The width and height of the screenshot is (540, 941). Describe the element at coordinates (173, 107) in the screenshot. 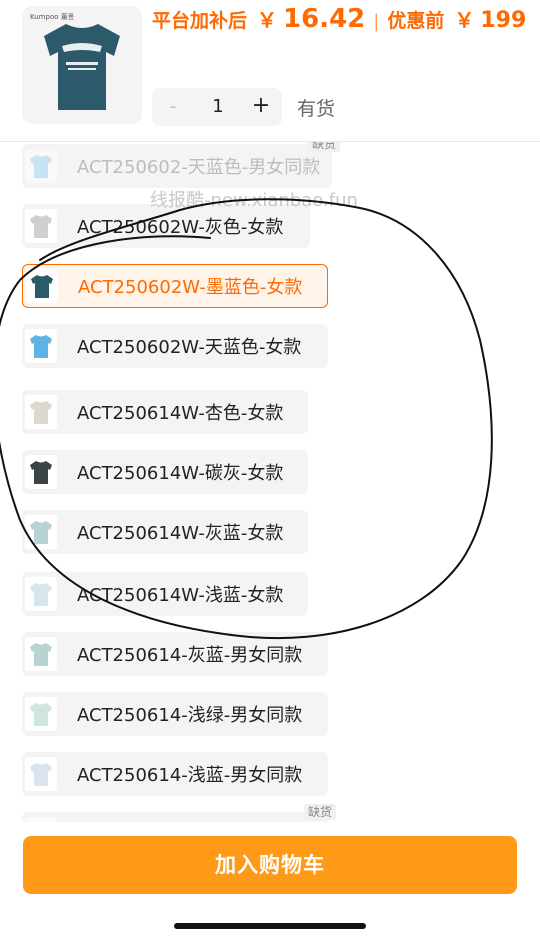

I see `decrease-button: -` at that location.